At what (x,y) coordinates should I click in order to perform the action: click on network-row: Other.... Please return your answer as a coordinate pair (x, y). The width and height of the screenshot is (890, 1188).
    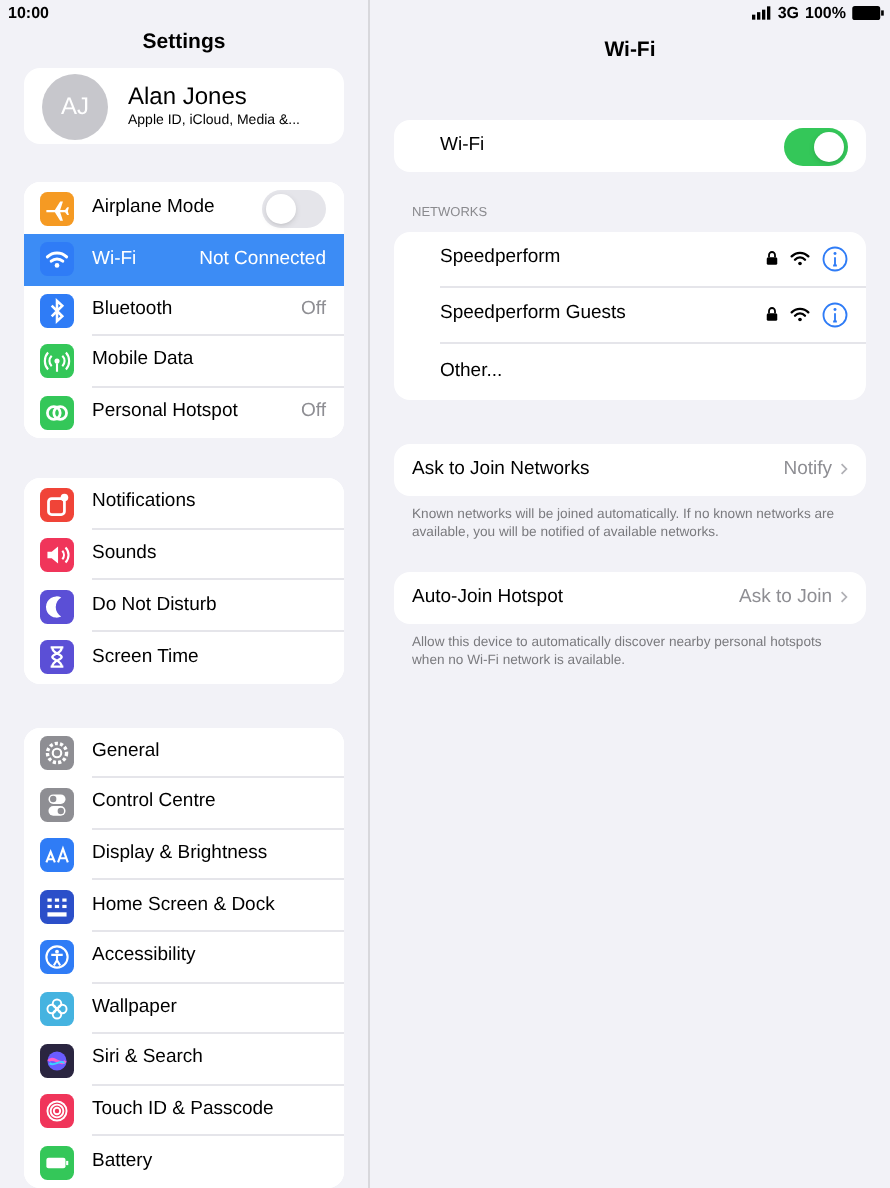
    Looking at the image, I should click on (653, 371).